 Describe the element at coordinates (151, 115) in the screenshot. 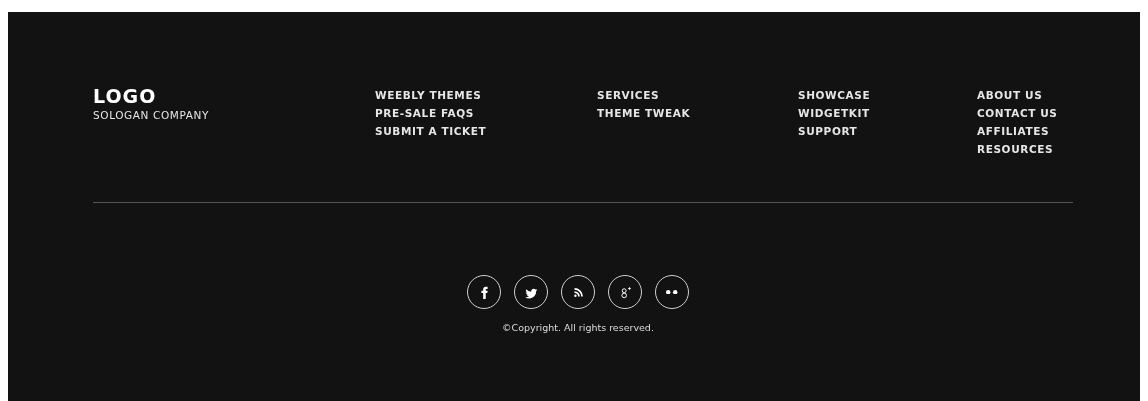

I see `slogan-text: SOLOGAN COMPANY` at that location.